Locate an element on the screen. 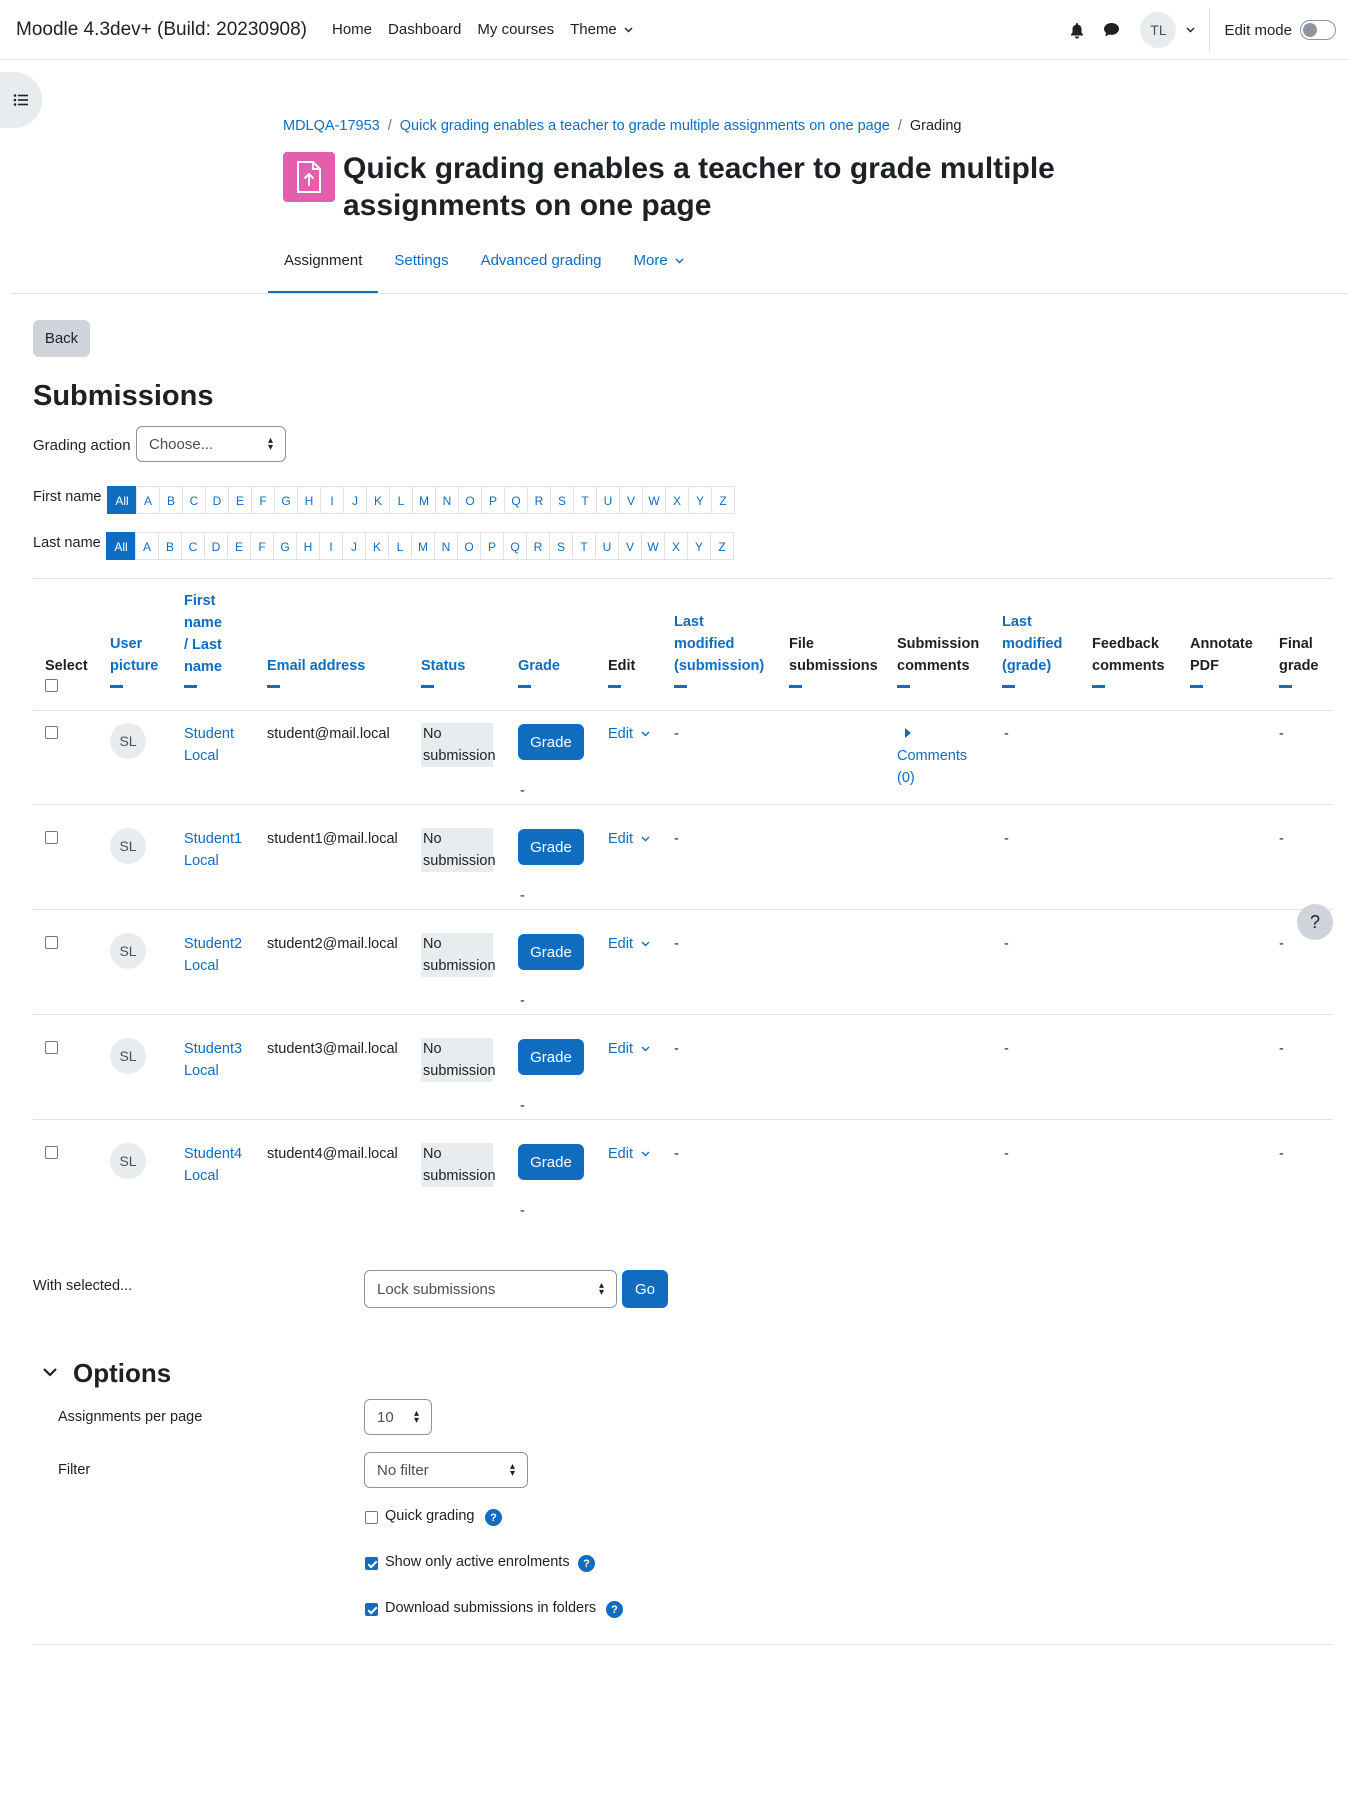 Image resolution: width=1348 pixels, height=1810 pixels. first-name-initial-r: R is located at coordinates (539, 500).